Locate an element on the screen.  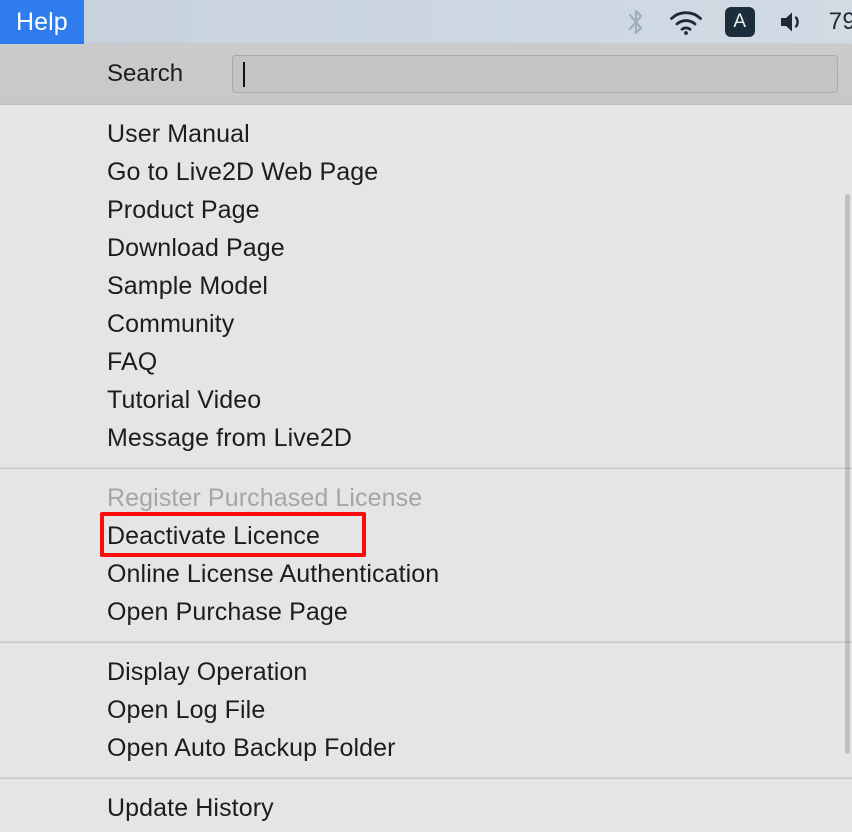
input-source-letter: A is located at coordinates (739, 22).